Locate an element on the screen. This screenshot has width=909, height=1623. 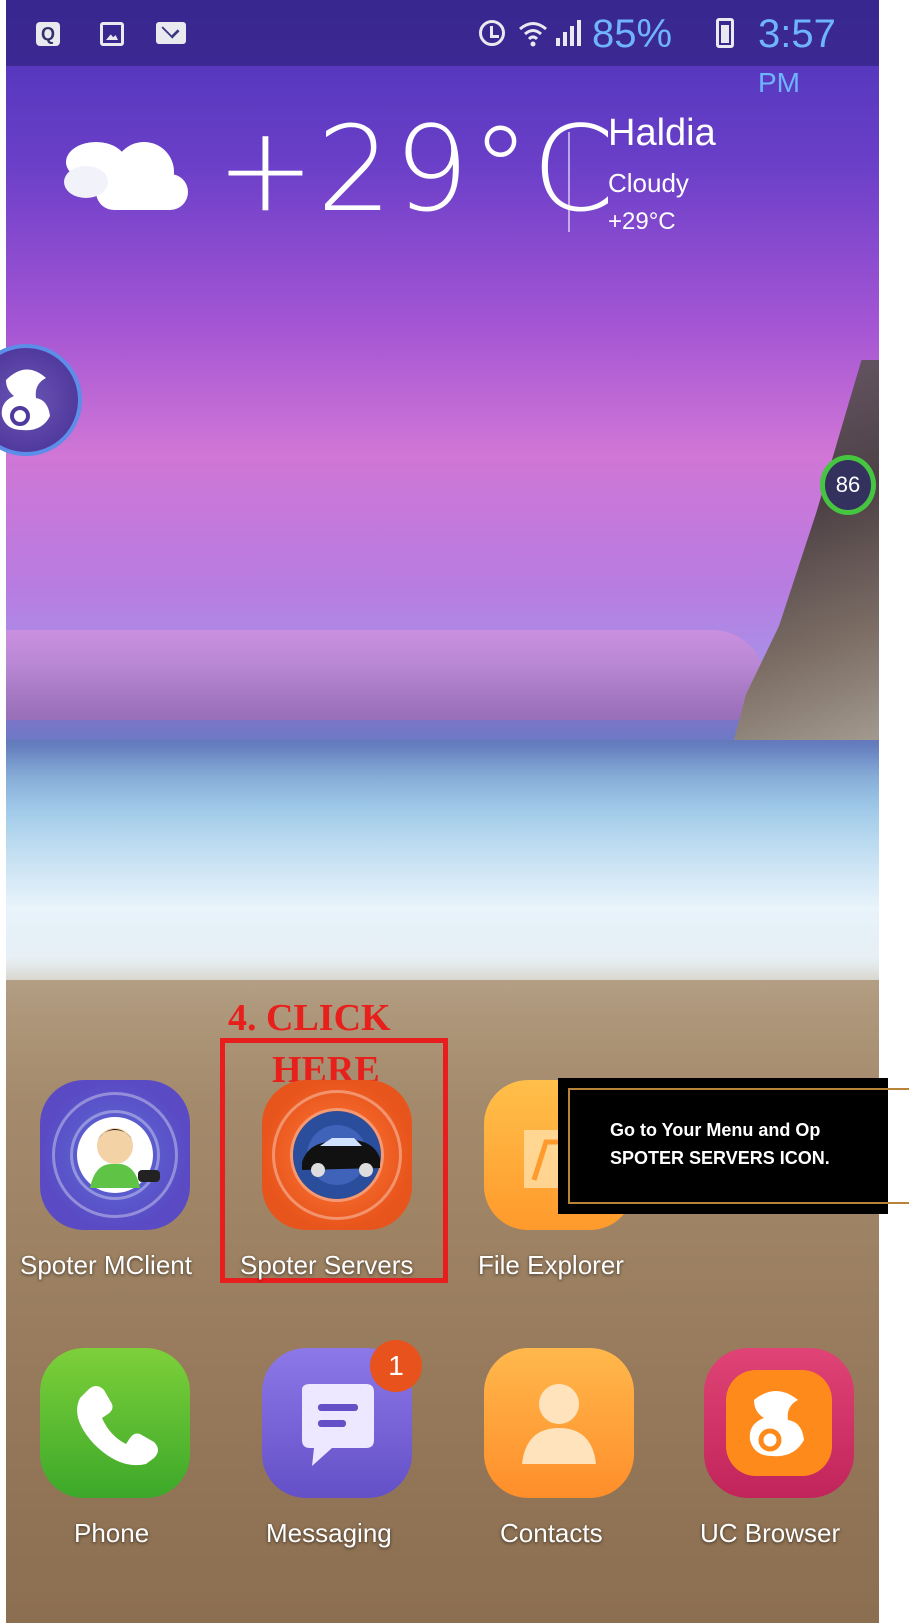
status-bar: Q 85% 3:57 PM is located at coordinates (442, 49).